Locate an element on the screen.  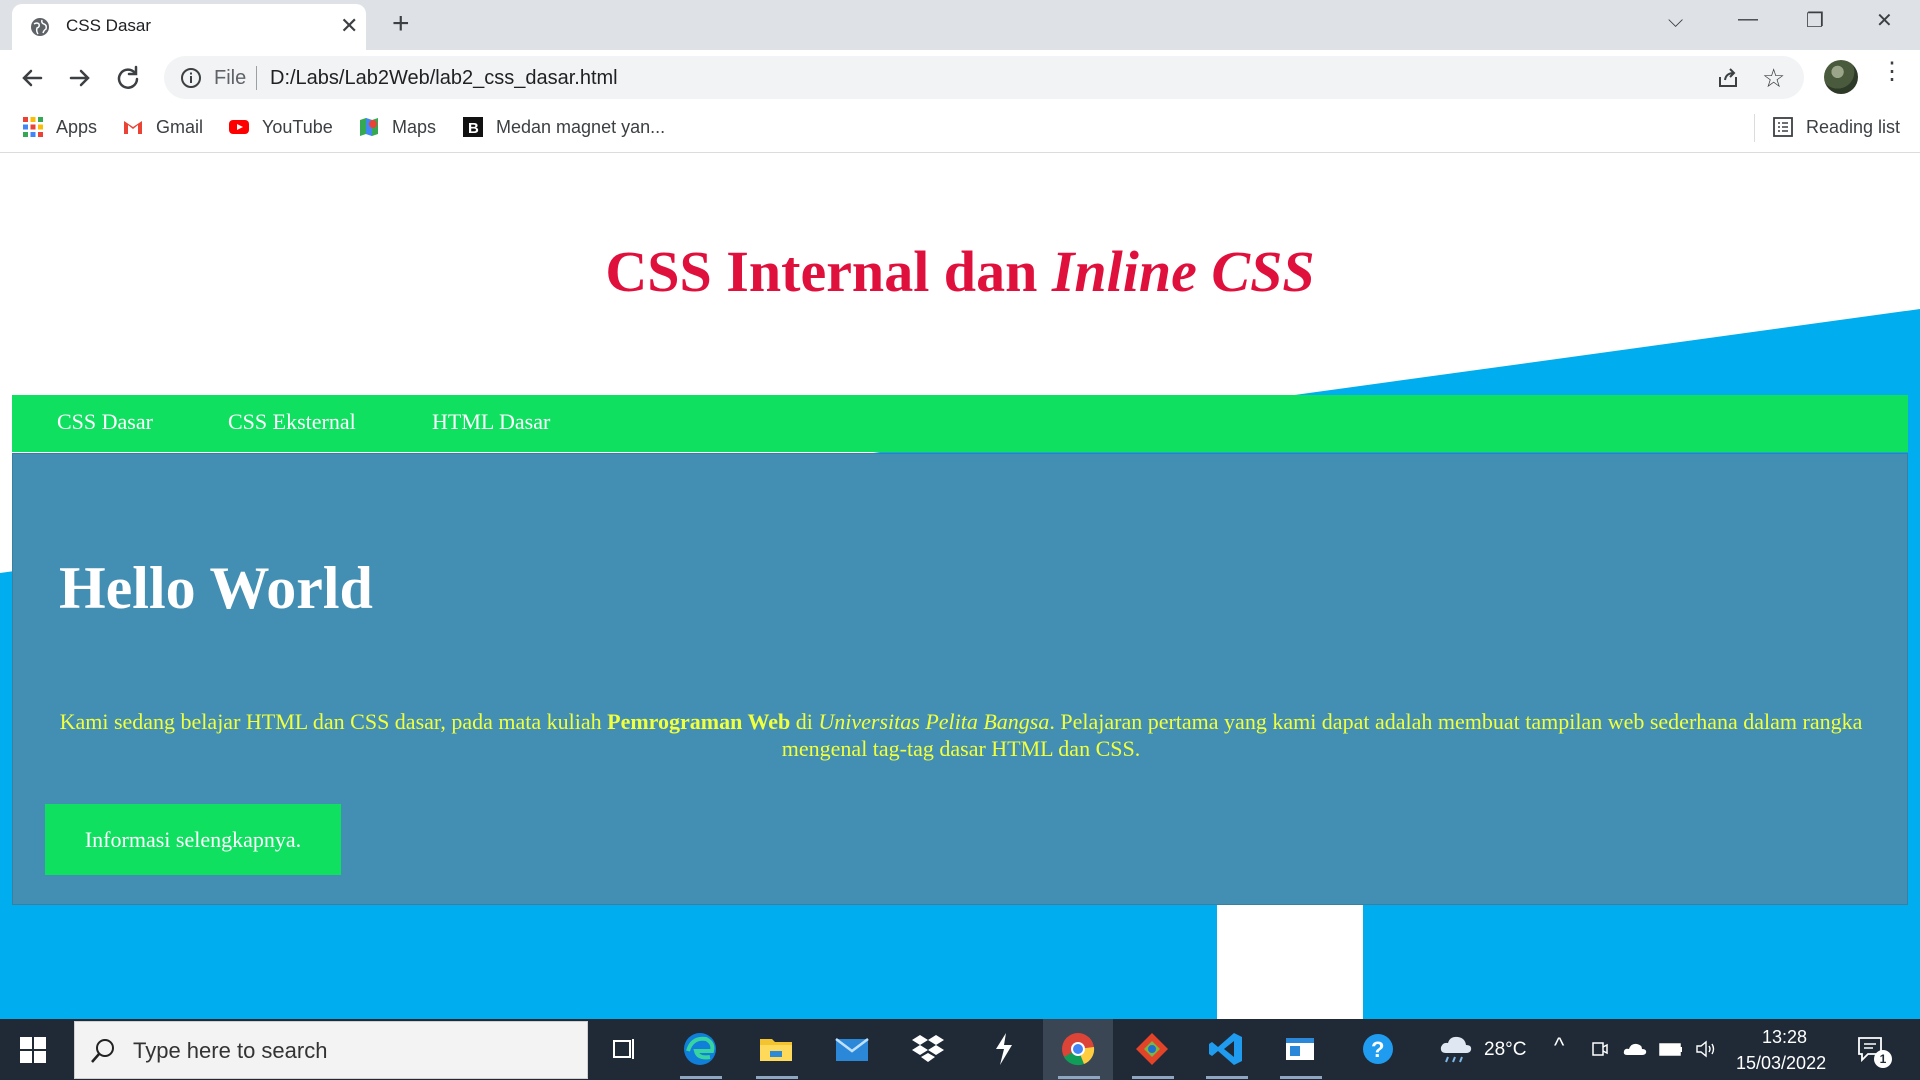
edge-icon is located at coordinates (700, 1049).